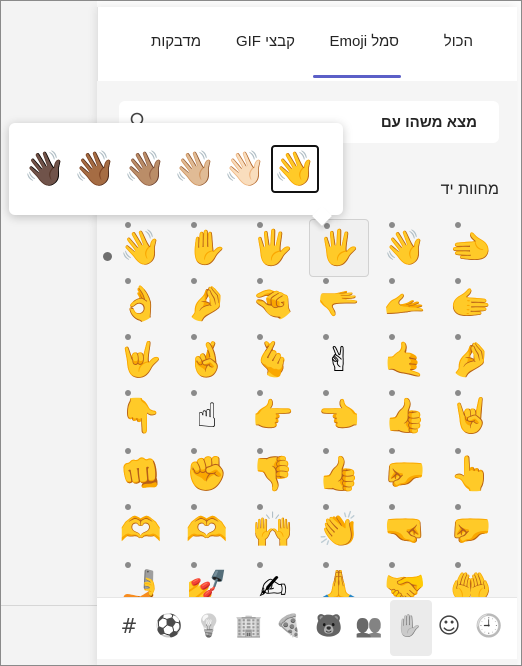  Describe the element at coordinates (289, 626) in the screenshot. I see `category-food-icon: 🍕` at that location.